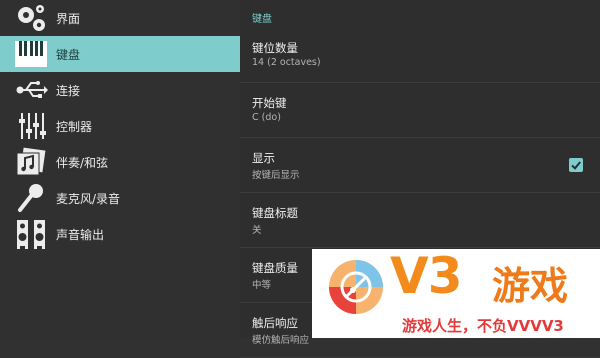 Image resolution: width=600 pixels, height=358 pixels. I want to click on sidebar-item-controller: 控制器, so click(120, 126).